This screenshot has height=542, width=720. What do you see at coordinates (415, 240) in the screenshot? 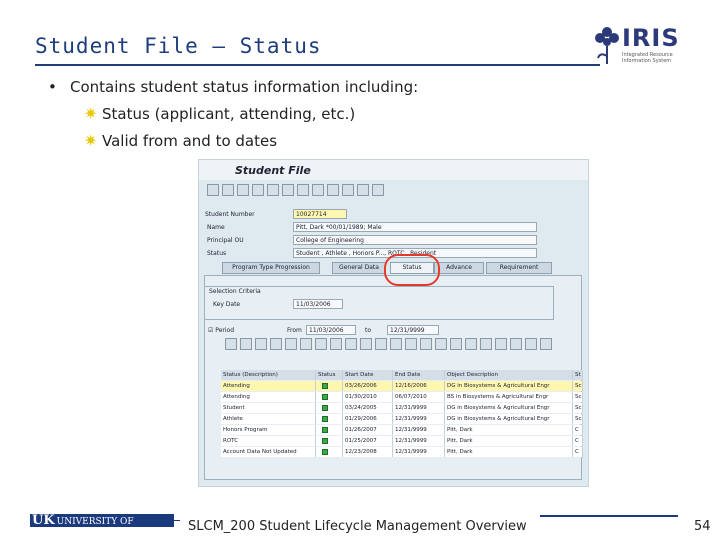
I see `principal-ou-field: College of Engineering` at bounding box center [415, 240].